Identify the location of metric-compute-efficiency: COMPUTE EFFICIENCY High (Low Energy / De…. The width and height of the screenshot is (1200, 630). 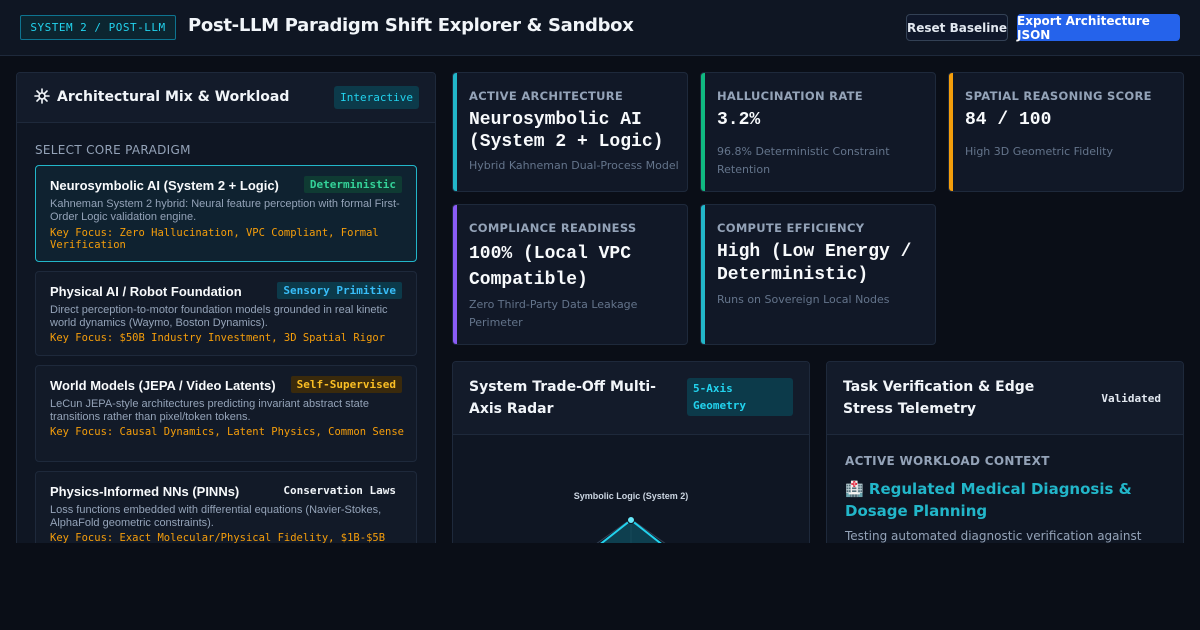
(818, 274).